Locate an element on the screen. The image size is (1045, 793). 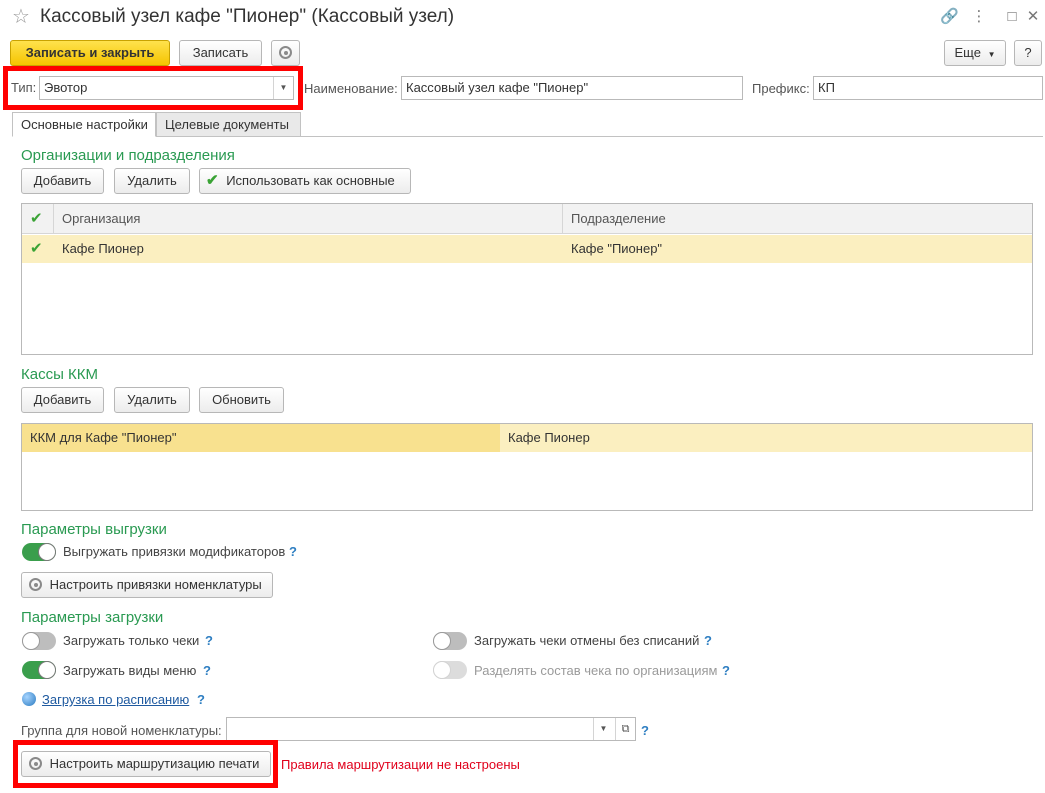
prefix-input: КП is located at coordinates (928, 88).